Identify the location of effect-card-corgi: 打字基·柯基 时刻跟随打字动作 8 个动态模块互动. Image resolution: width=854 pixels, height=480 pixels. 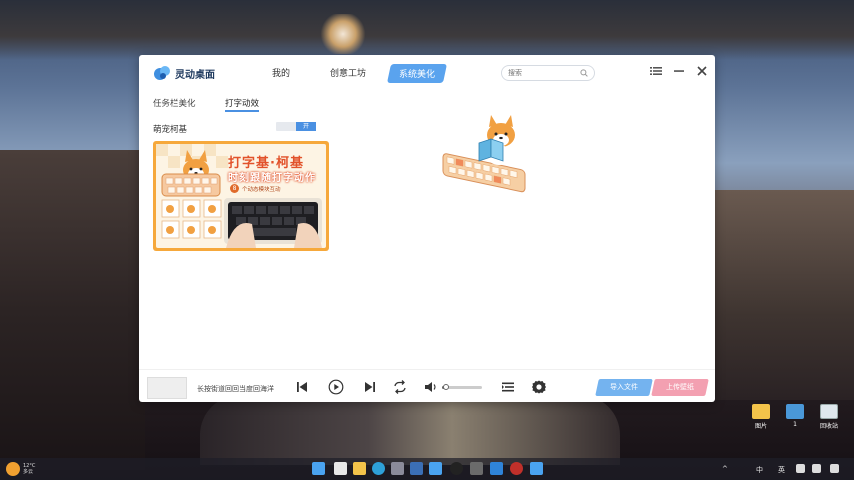
(241, 196).